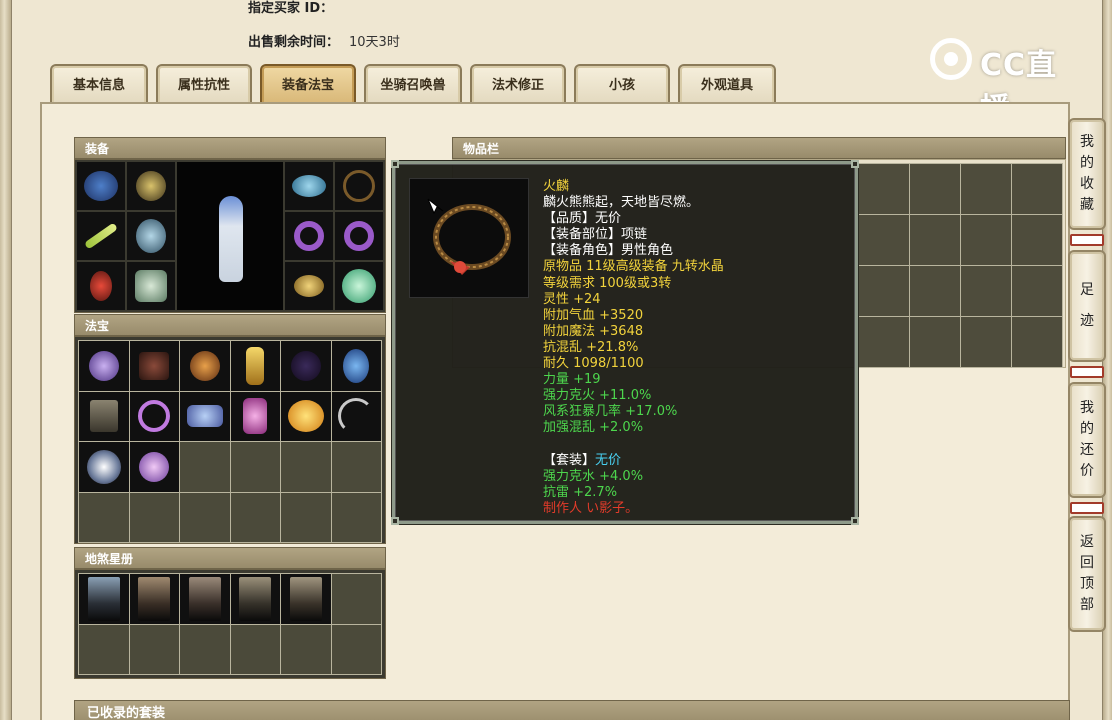  Describe the element at coordinates (595, 235) in the screenshot. I see `item-slot: 【装备部位】项链` at that location.